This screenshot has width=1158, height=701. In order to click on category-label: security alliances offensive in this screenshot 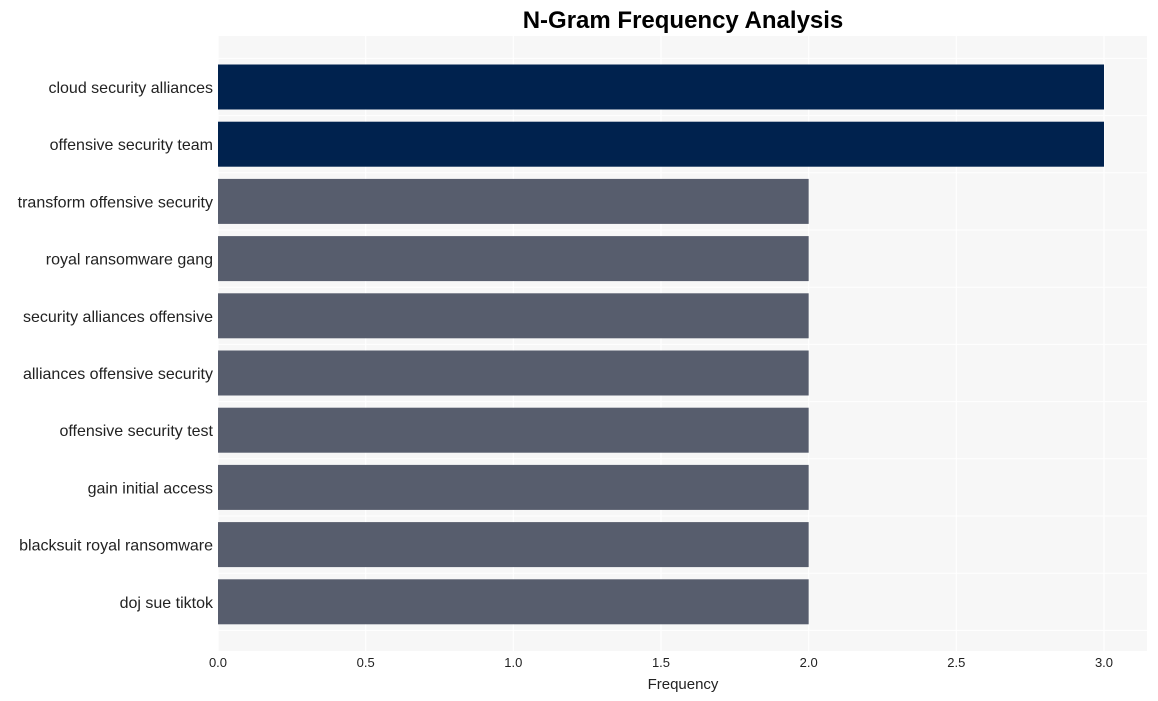, I will do `click(118, 317)`.